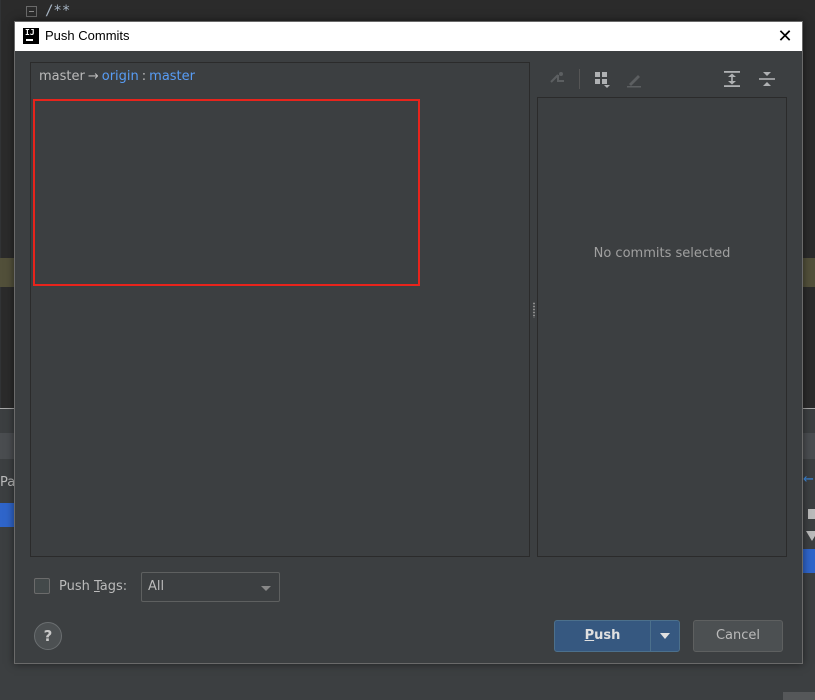 The width and height of the screenshot is (815, 700). What do you see at coordinates (767, 79) in the screenshot?
I see `collapse-all-icon` at bounding box center [767, 79].